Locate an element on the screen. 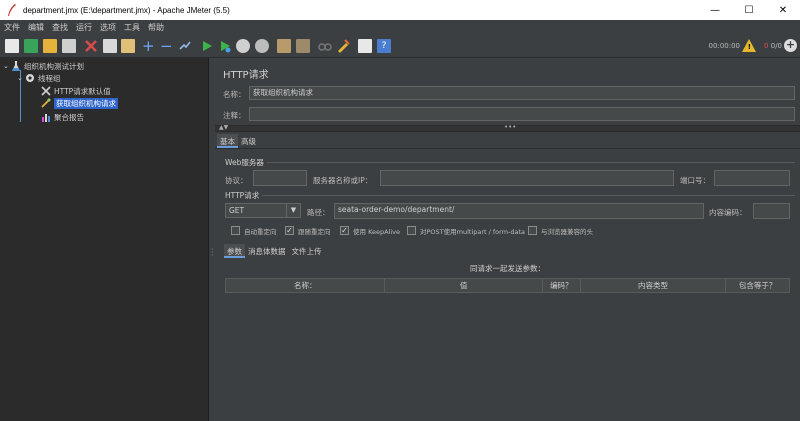  collapse-arrows-icon: ▲▼ is located at coordinates (223, 127).